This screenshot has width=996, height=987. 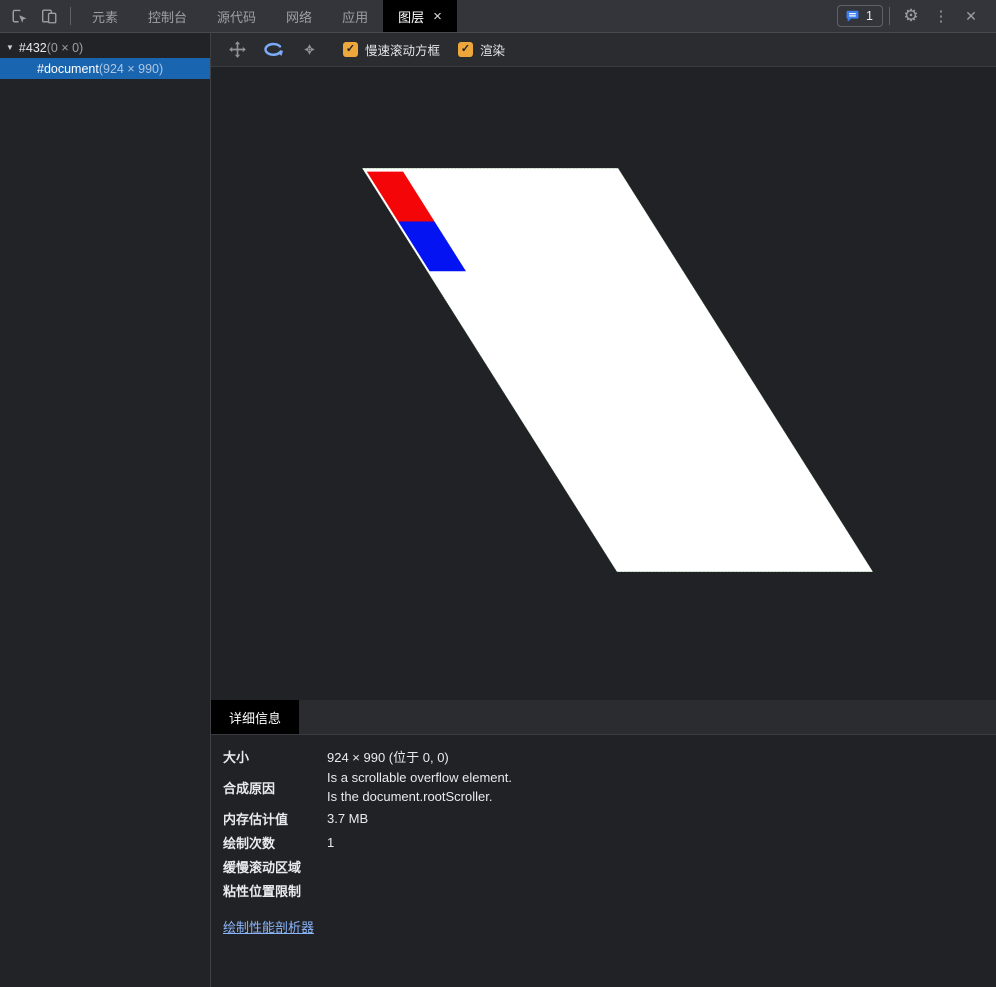 I want to click on rotate-3d-icon, so click(x=273, y=50).